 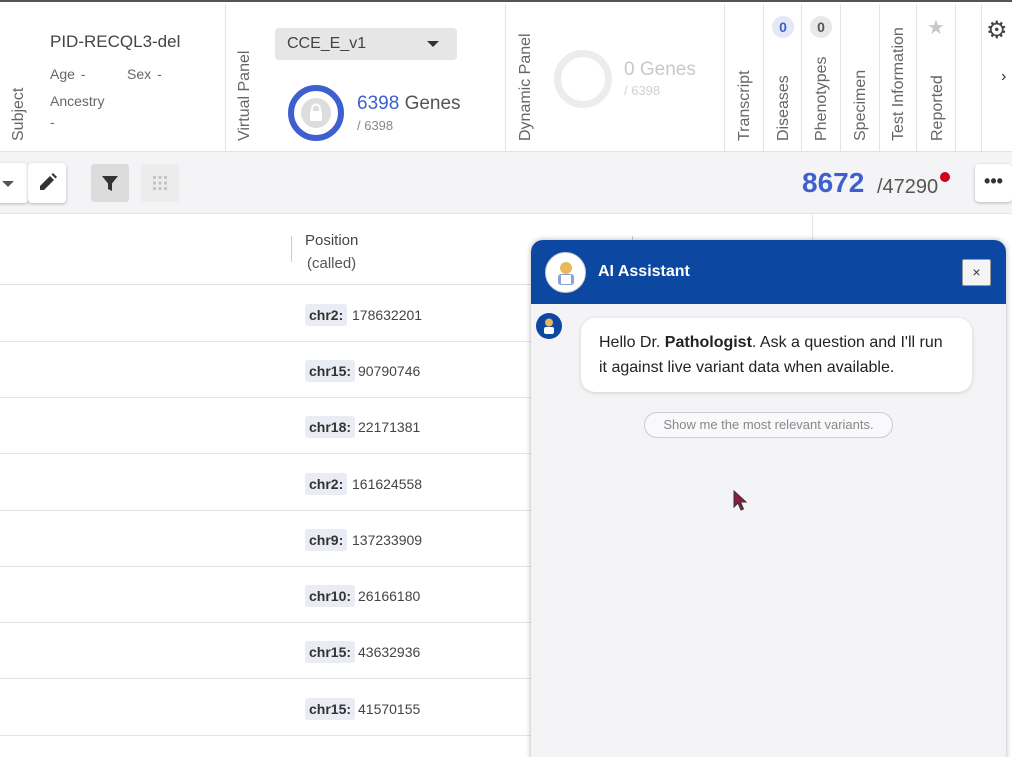 I want to click on chromosome-tag: chr18:, so click(x=330, y=427).